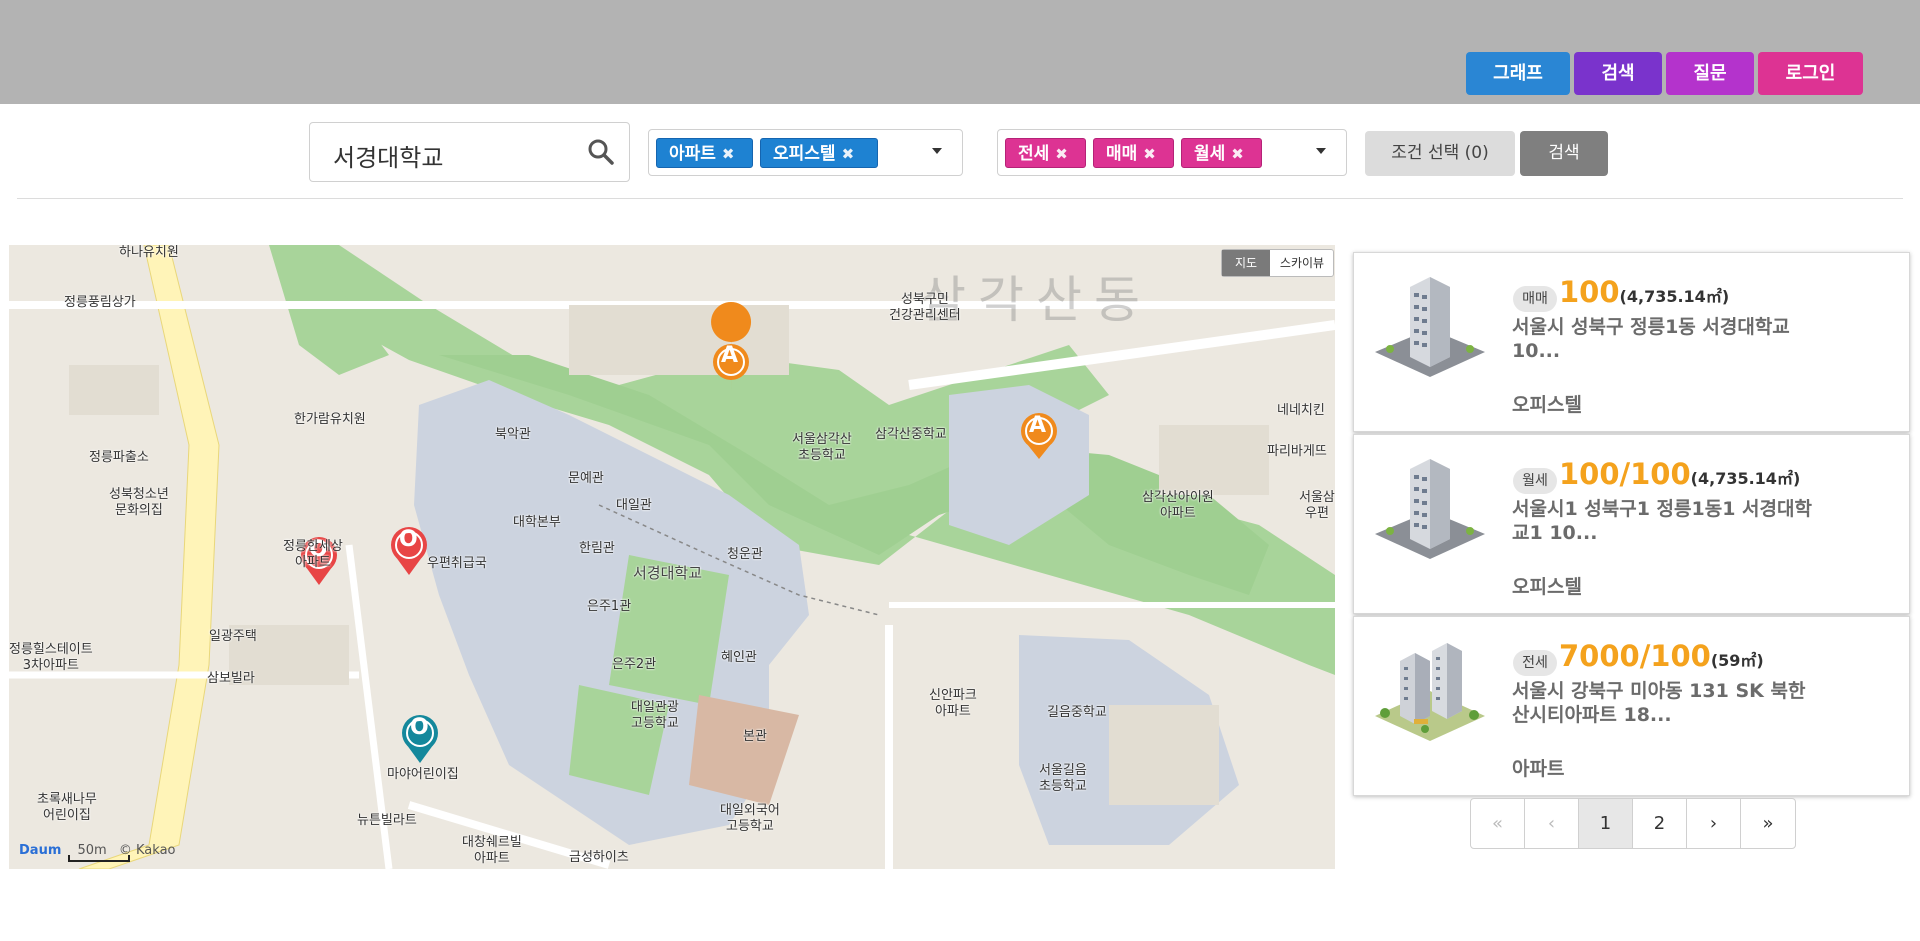  What do you see at coordinates (1710, 73) in the screenshot?
I see `question-button: 질문` at bounding box center [1710, 73].